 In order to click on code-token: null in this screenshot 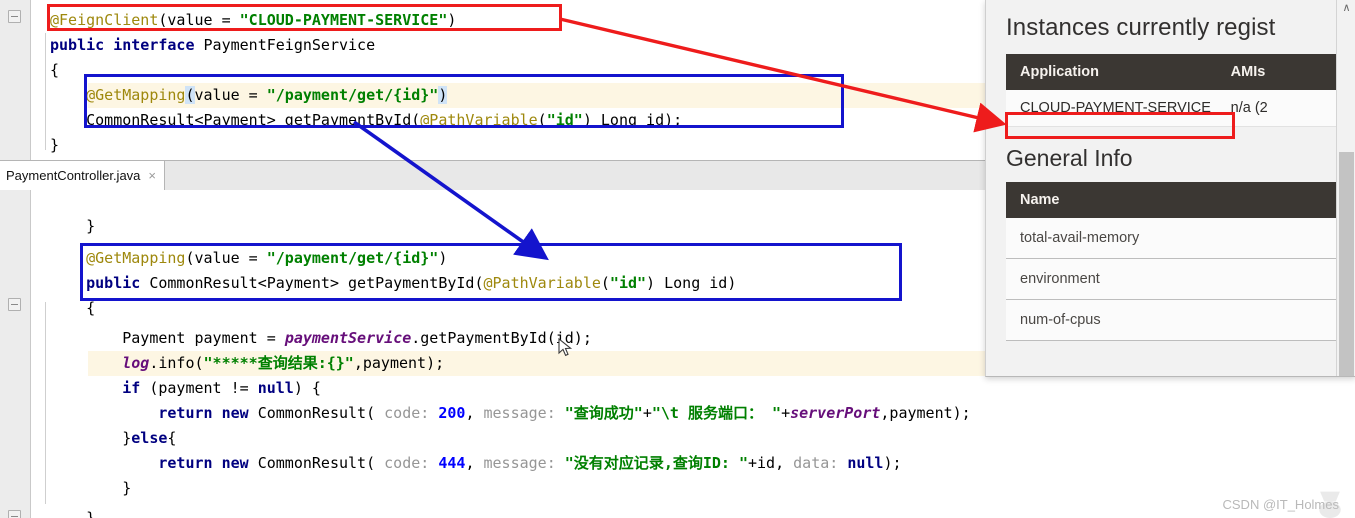, I will do `click(275, 388)`.